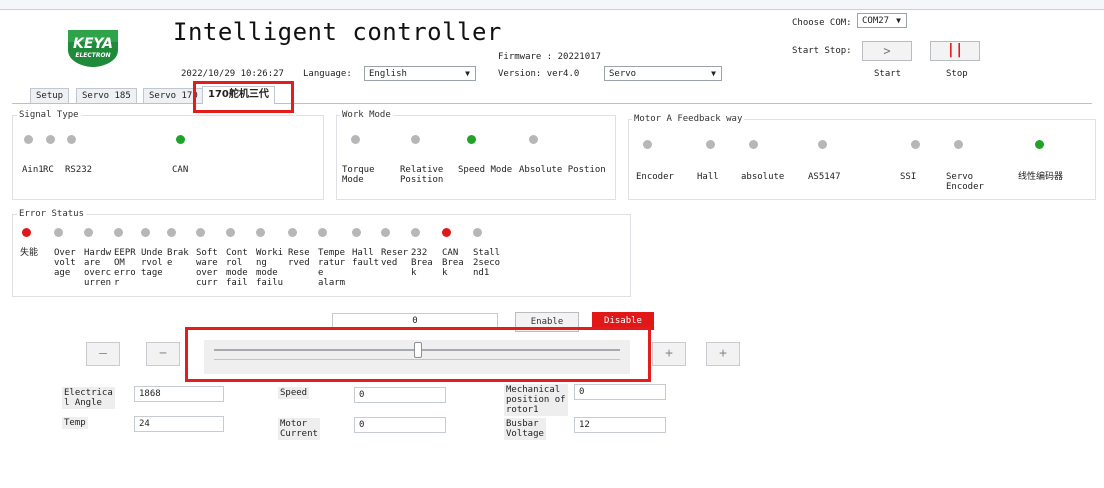 The image size is (1104, 488). Describe the element at coordinates (876, 21) in the screenshot. I see `com-select-value: COM27` at that location.